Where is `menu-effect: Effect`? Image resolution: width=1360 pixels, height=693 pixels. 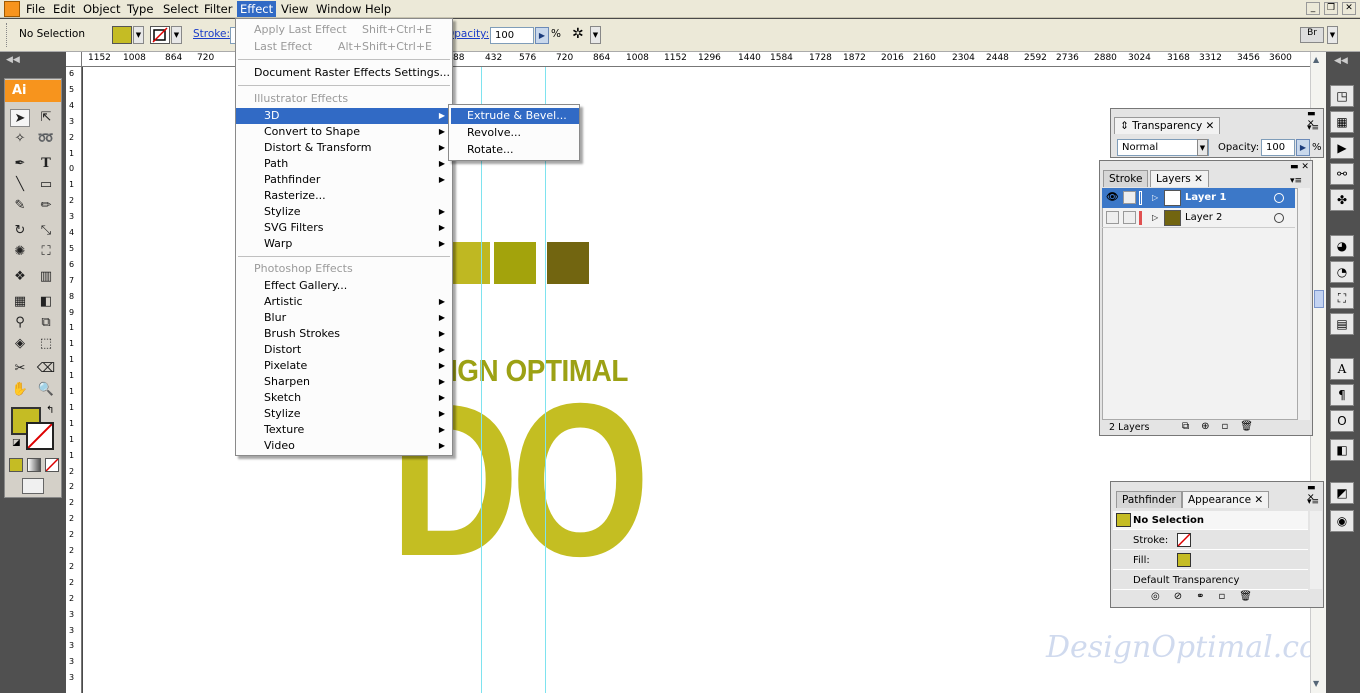 menu-effect: Effect is located at coordinates (257, 9).